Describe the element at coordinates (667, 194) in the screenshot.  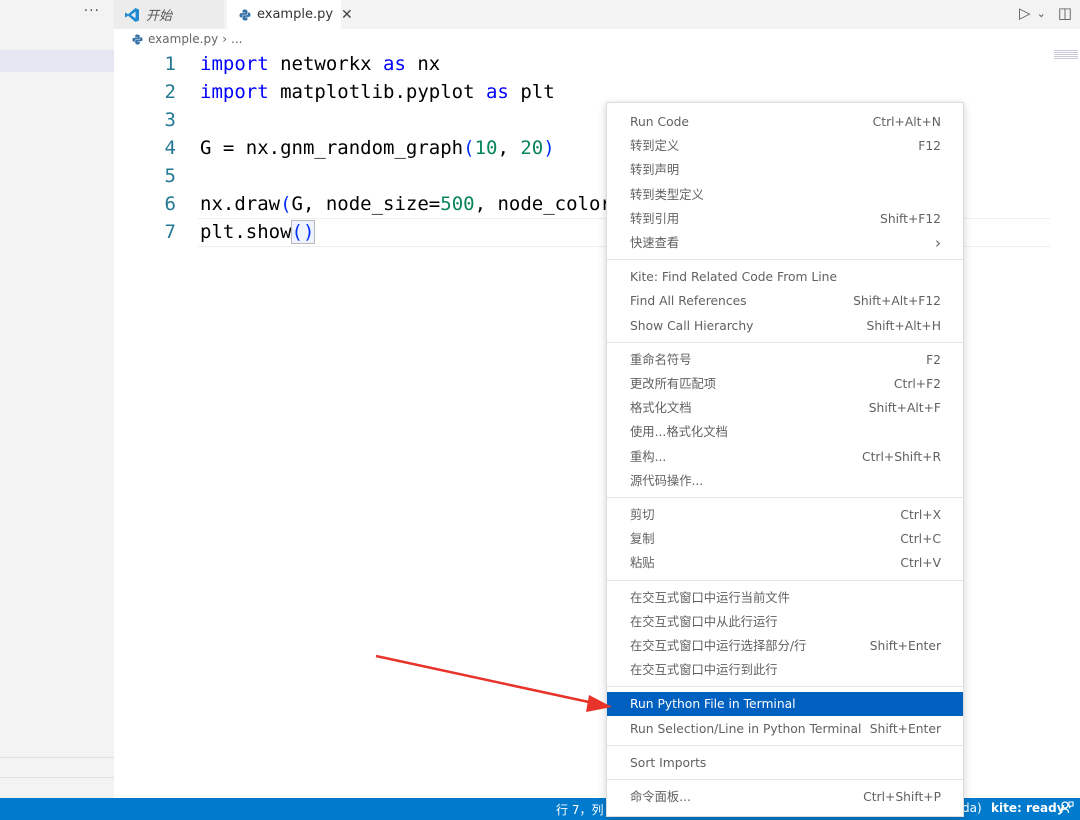
I see `menu-item-label: 转到类型定义` at that location.